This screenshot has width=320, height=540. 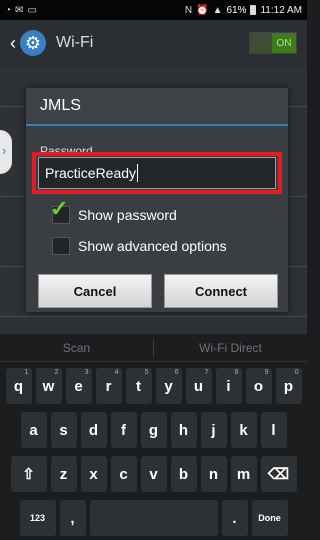 What do you see at coordinates (213, 474) in the screenshot?
I see `key-n: n` at bounding box center [213, 474].